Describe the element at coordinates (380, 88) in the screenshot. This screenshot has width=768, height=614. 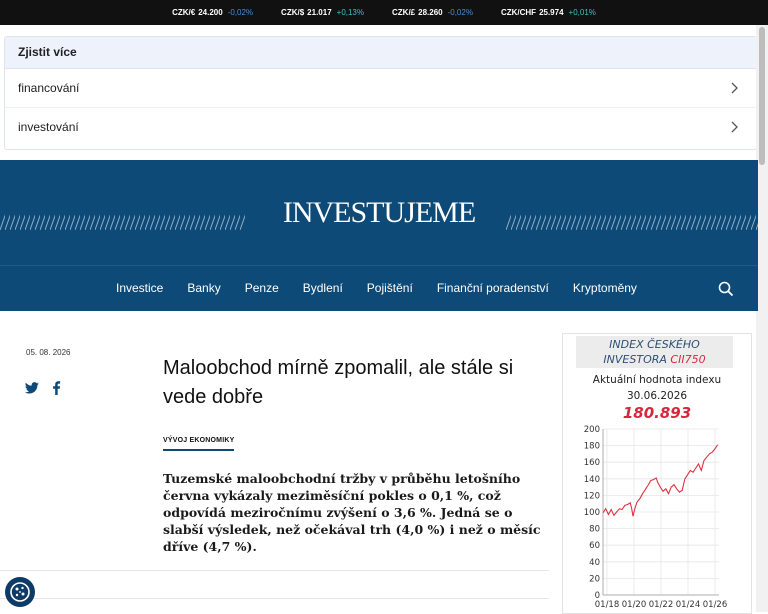
I see `learn-more-item-financovani: financování` at that location.